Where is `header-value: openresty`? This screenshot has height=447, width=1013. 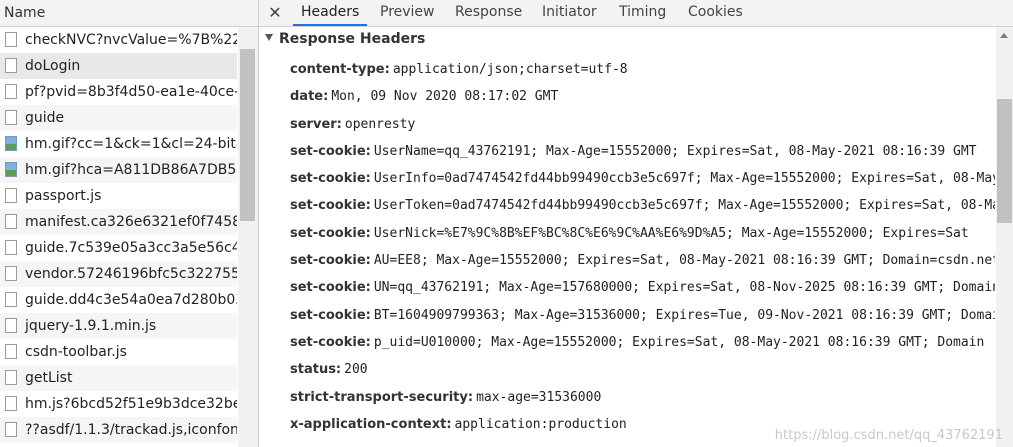
header-value: openresty is located at coordinates (380, 124).